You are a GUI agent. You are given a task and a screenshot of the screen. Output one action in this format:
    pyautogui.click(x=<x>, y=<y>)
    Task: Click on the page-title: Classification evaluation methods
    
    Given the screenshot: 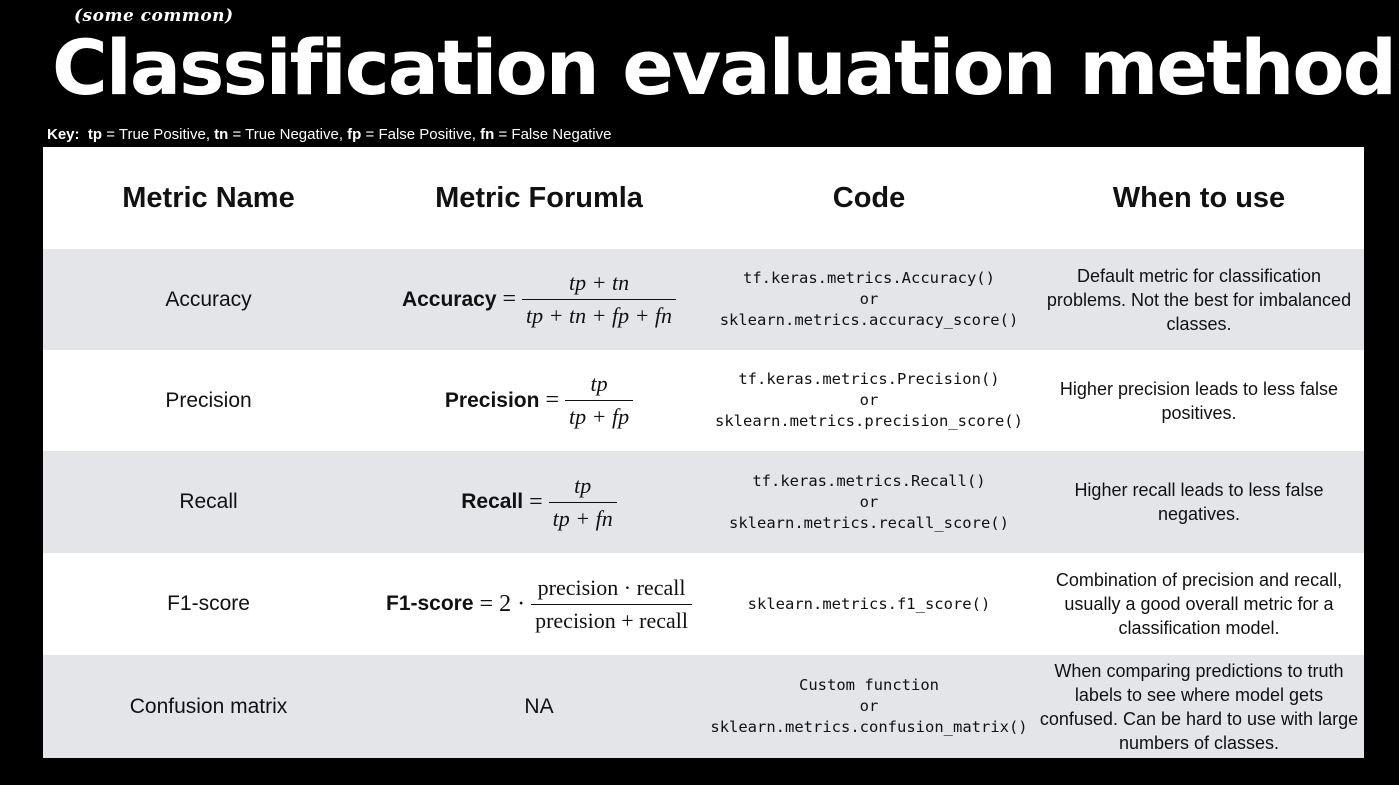 What is the action you would take?
    pyautogui.click(x=725, y=67)
    